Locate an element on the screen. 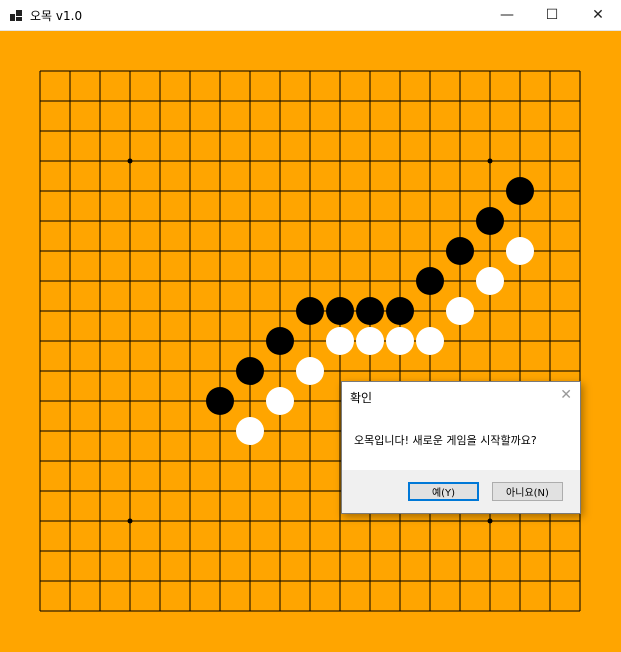 This screenshot has width=621, height=652. app-icon is located at coordinates (16, 15).